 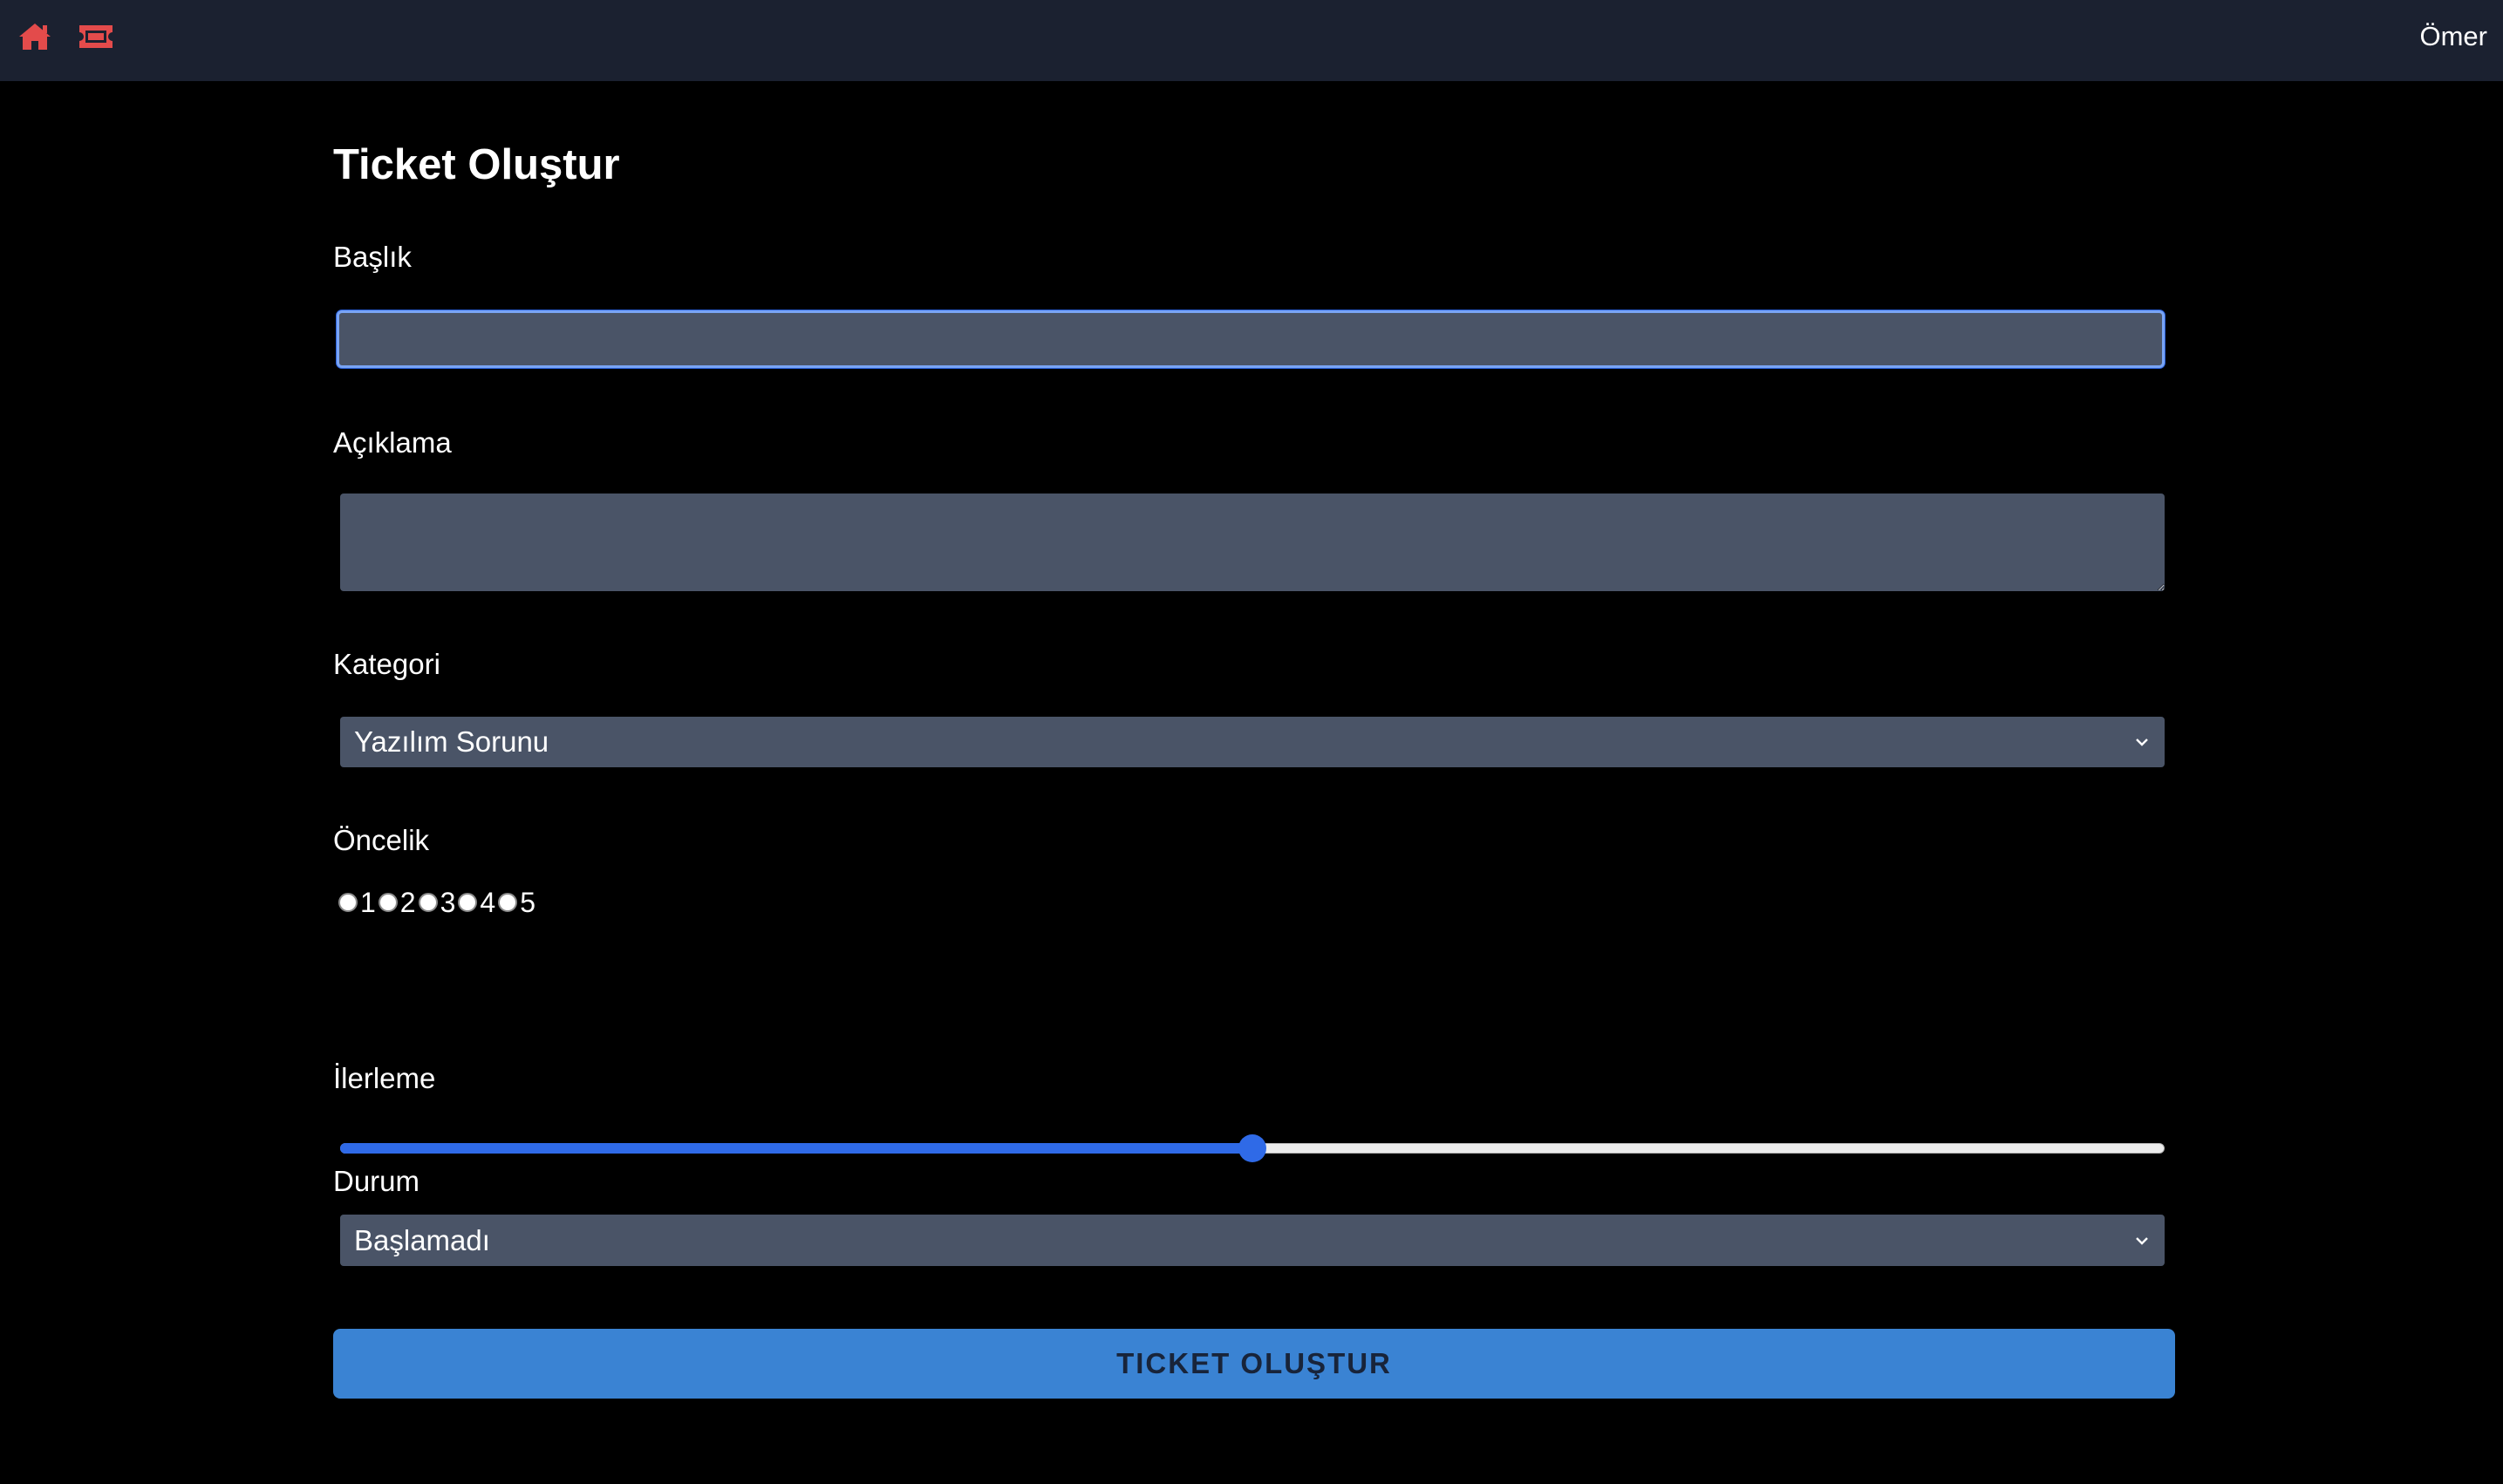 I want to click on progress-slider, so click(x=1252, y=1148).